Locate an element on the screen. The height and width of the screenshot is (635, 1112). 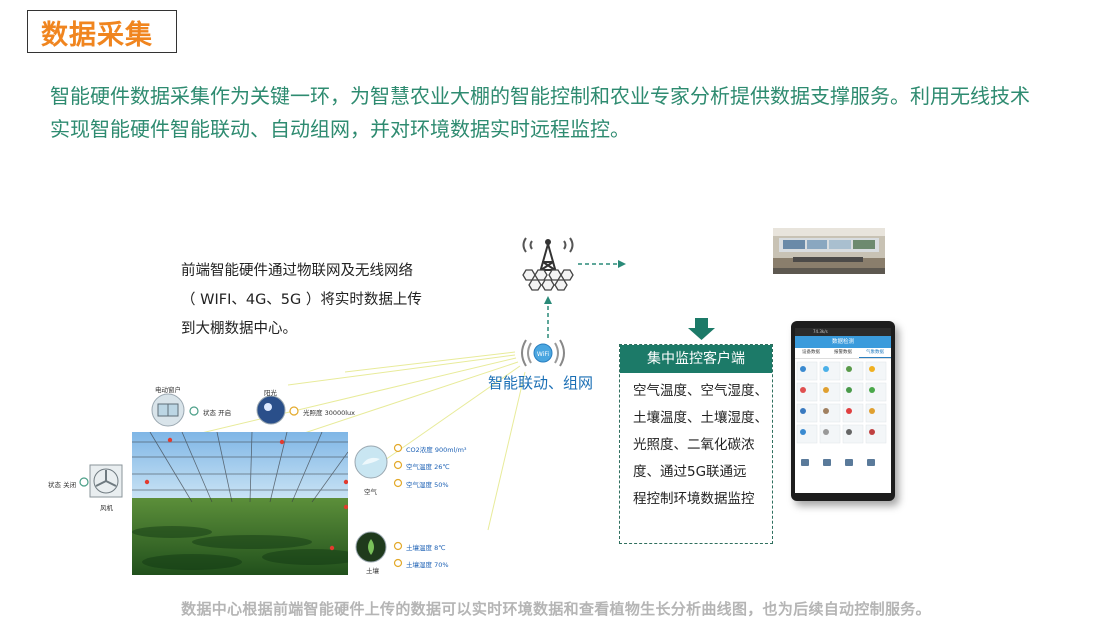
front-end-line: 到大棚数据中心。 is located at coordinates (239, 329).